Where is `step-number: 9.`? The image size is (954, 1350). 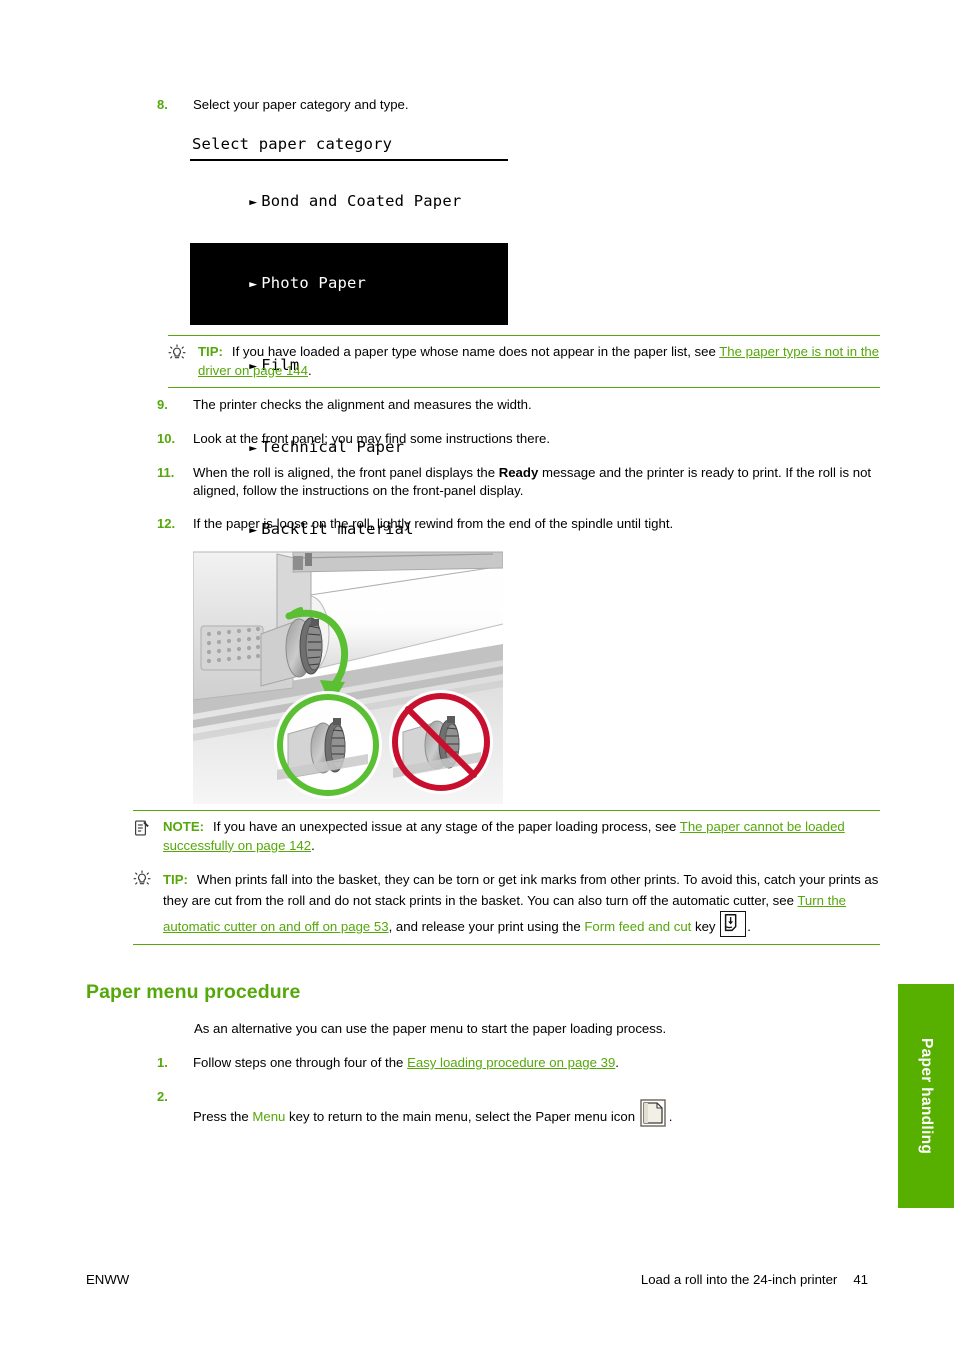
step-number: 9. is located at coordinates (162, 404).